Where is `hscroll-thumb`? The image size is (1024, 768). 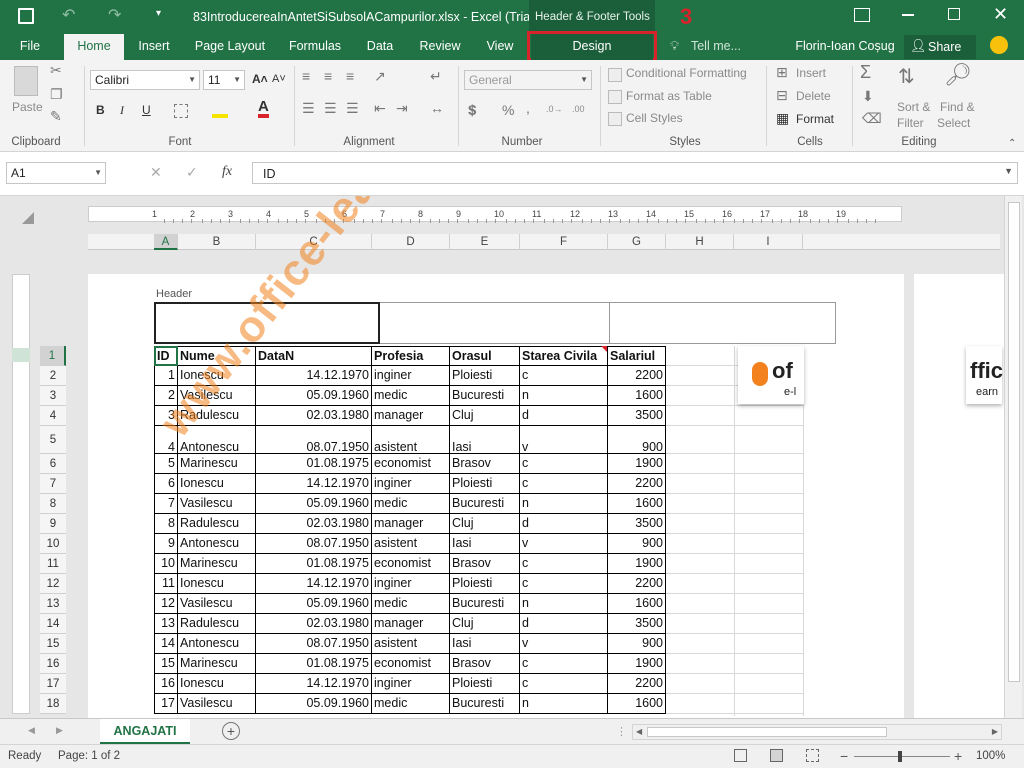
hscroll-thumb is located at coordinates (767, 732).